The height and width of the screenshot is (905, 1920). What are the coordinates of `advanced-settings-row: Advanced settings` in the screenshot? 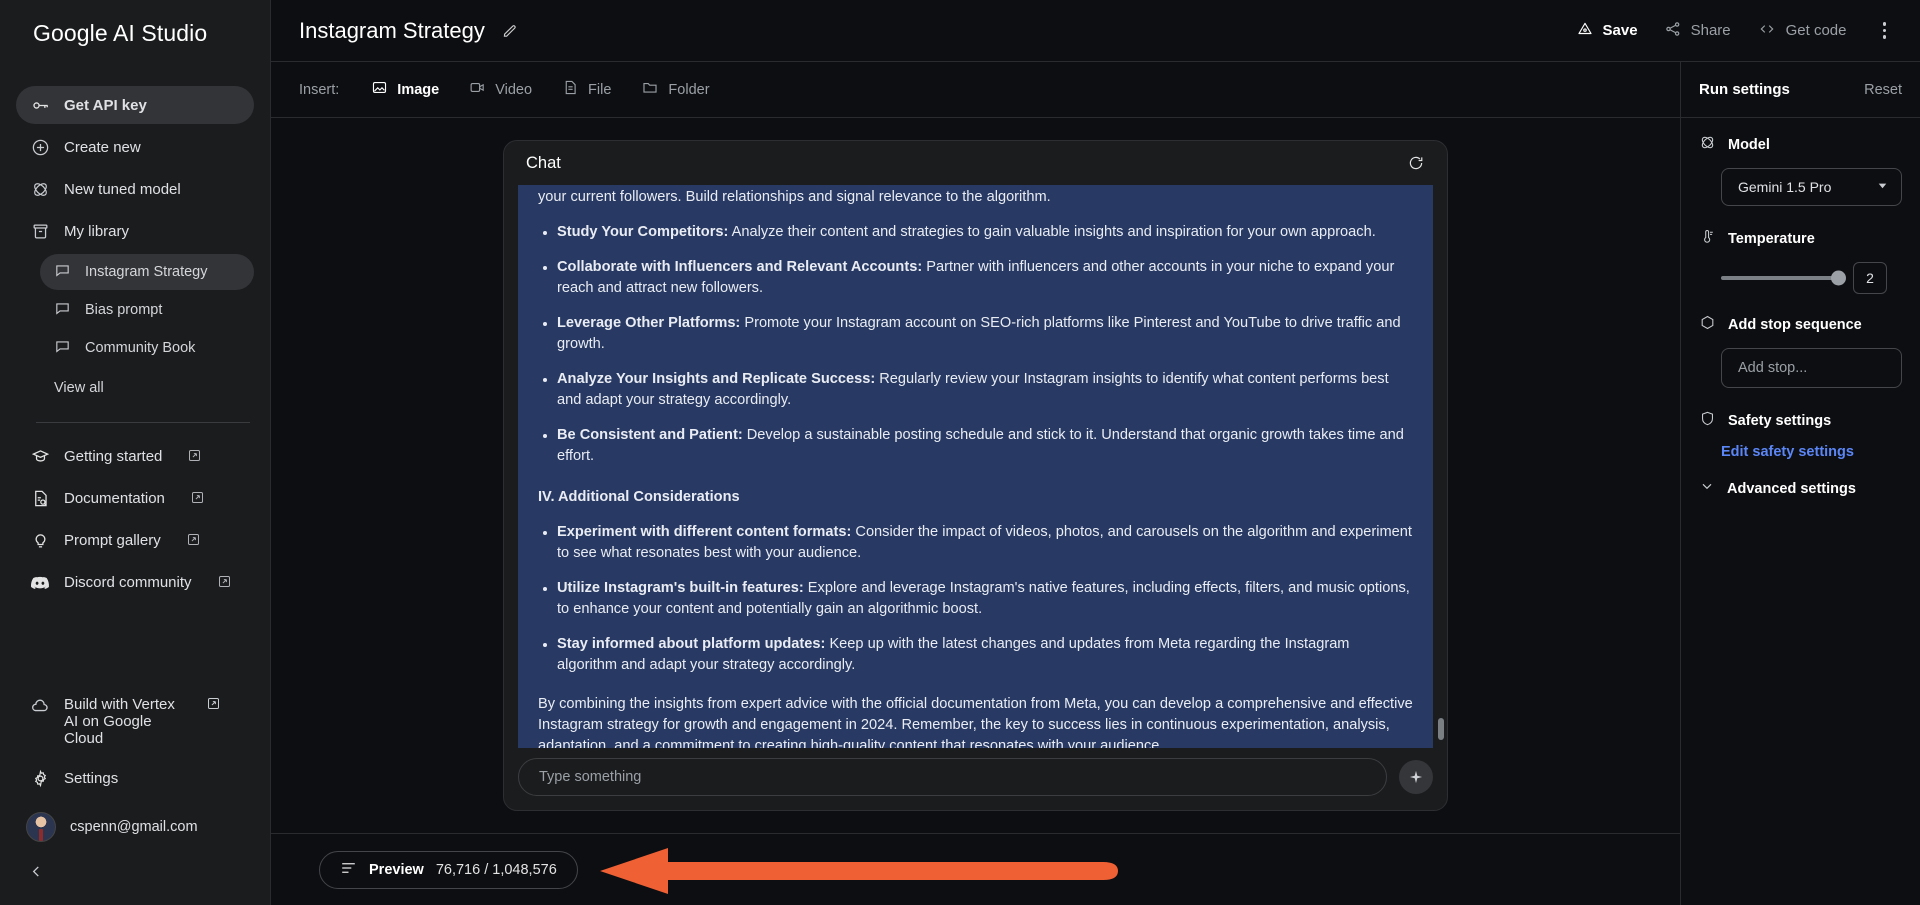 It's located at (1800, 488).